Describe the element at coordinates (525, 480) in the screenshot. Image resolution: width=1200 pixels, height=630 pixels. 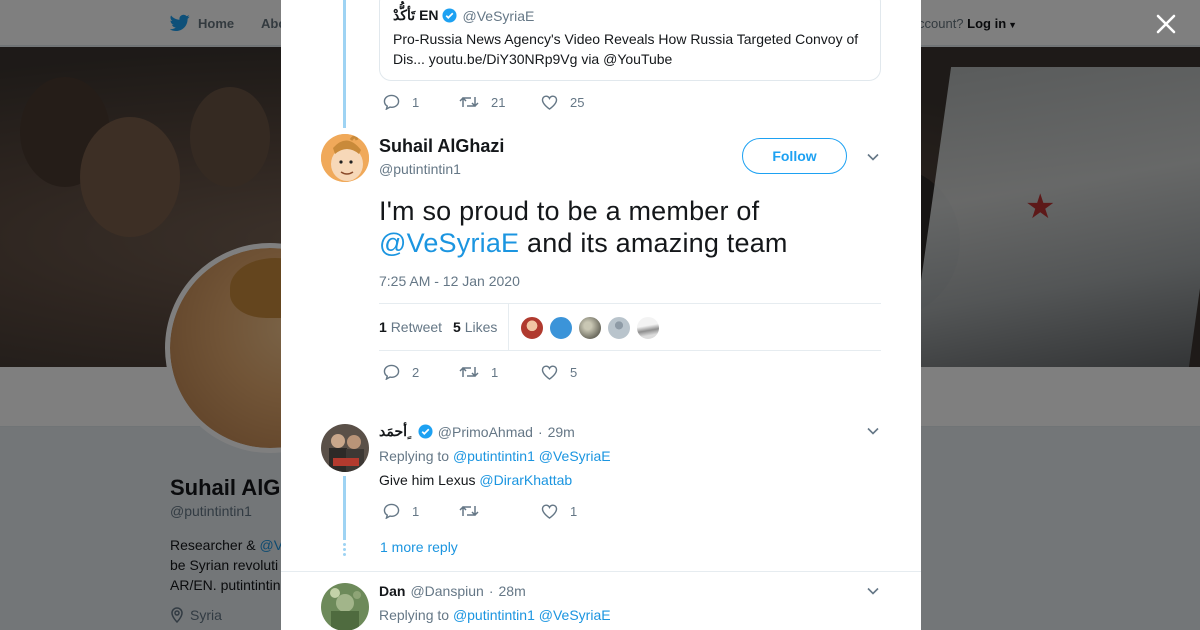
I see `reply-mention-link: @DirarKhattab` at that location.